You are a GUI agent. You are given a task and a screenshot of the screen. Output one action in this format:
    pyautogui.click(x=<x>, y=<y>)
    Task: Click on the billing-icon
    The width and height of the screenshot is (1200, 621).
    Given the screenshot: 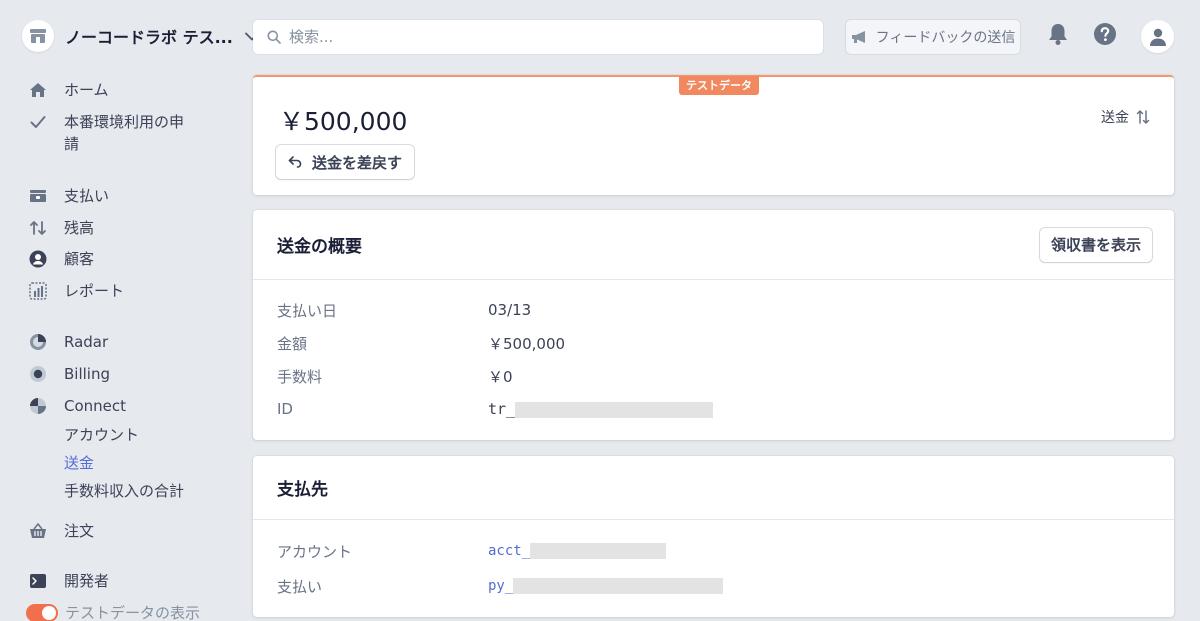 What is the action you would take?
    pyautogui.click(x=38, y=374)
    